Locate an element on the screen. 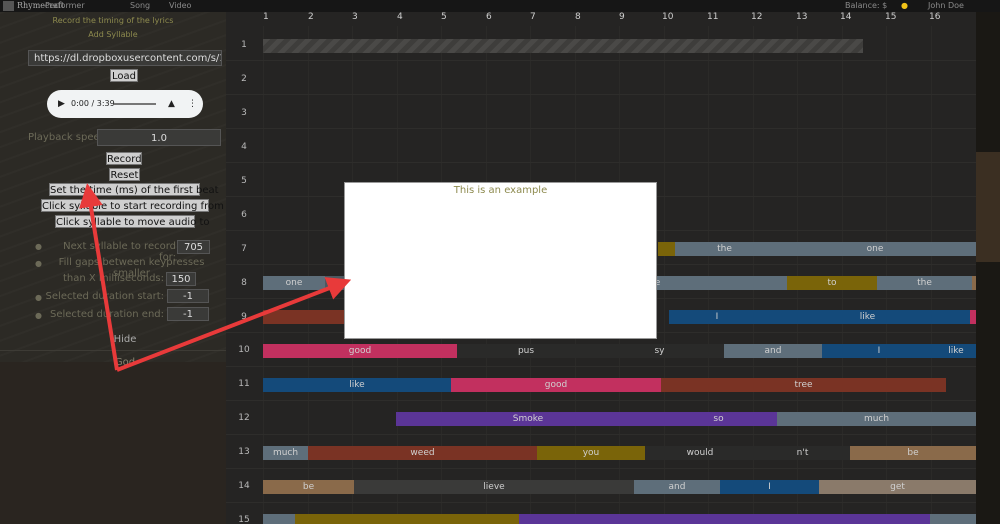 The image size is (1000, 524). syllable-segment: you is located at coordinates (591, 453).